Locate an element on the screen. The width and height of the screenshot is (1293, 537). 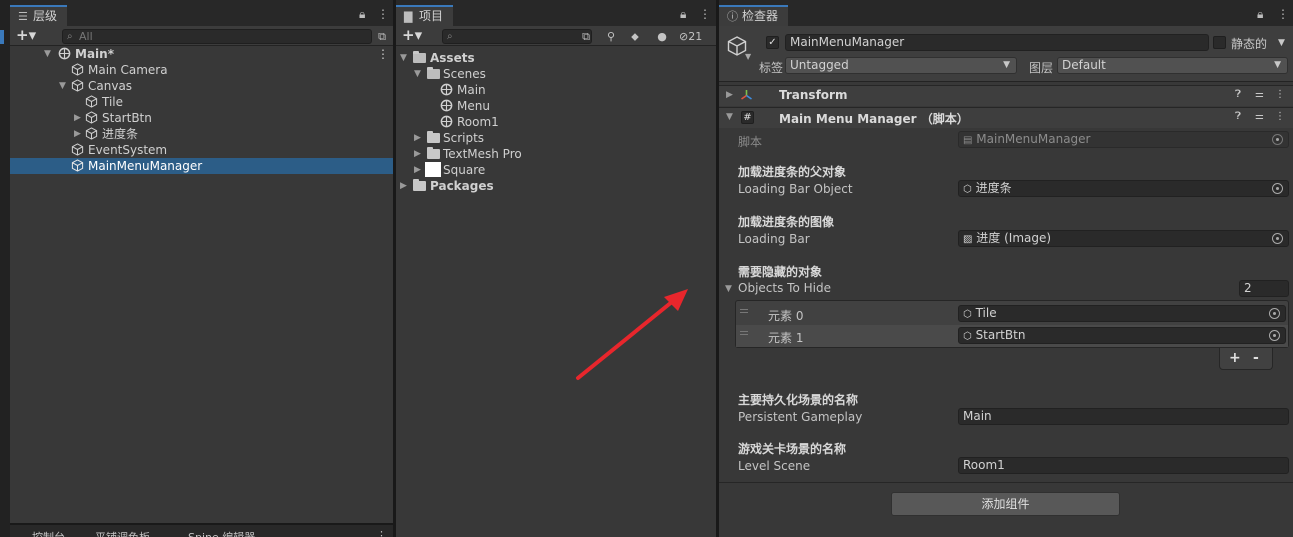
tree-item-mainmenumanager: MainMenuManager is located at coordinates (201, 166).